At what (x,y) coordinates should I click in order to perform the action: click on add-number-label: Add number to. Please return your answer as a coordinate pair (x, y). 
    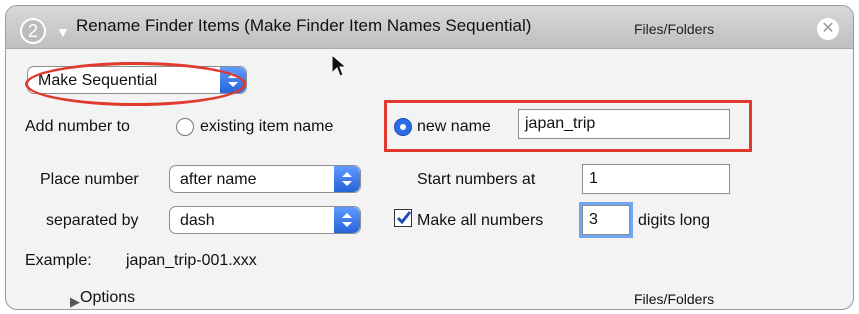
    Looking at the image, I should click on (77, 126).